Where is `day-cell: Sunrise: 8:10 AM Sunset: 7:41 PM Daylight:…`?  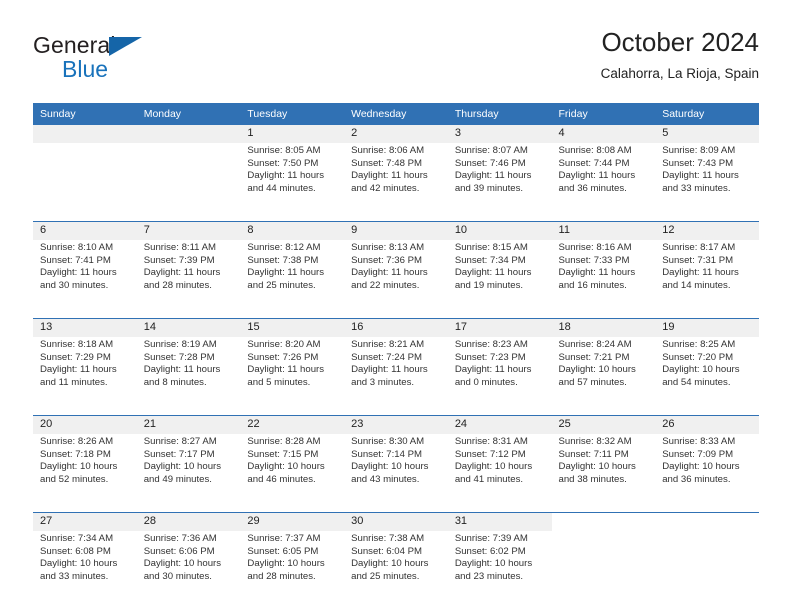
day-cell: Sunrise: 8:10 AM Sunset: 7:41 PM Daylight:… is located at coordinates (85, 279).